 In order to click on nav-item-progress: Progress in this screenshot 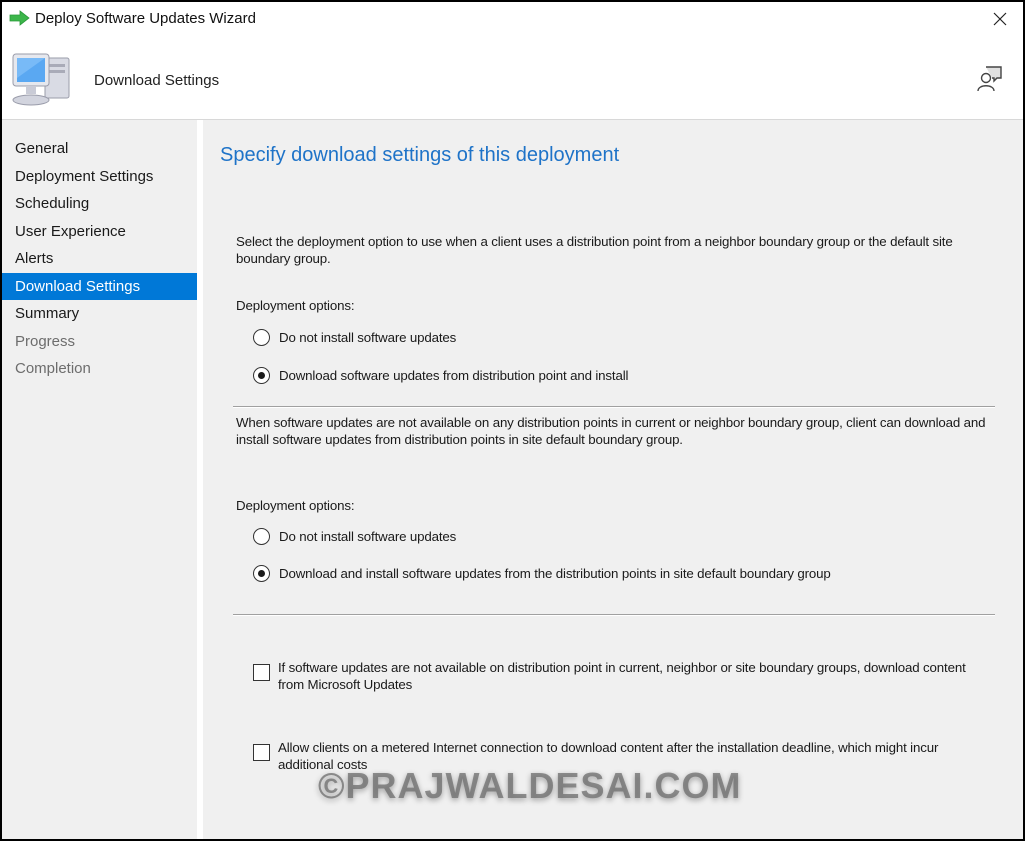, I will do `click(45, 341)`.